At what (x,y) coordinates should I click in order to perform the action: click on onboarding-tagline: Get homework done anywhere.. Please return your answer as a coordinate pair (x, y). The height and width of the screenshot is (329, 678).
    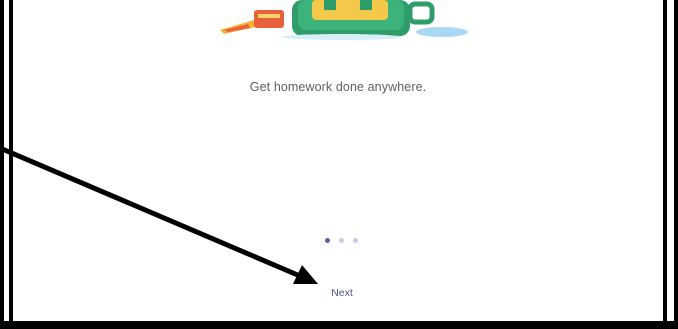
    Looking at the image, I should click on (338, 87).